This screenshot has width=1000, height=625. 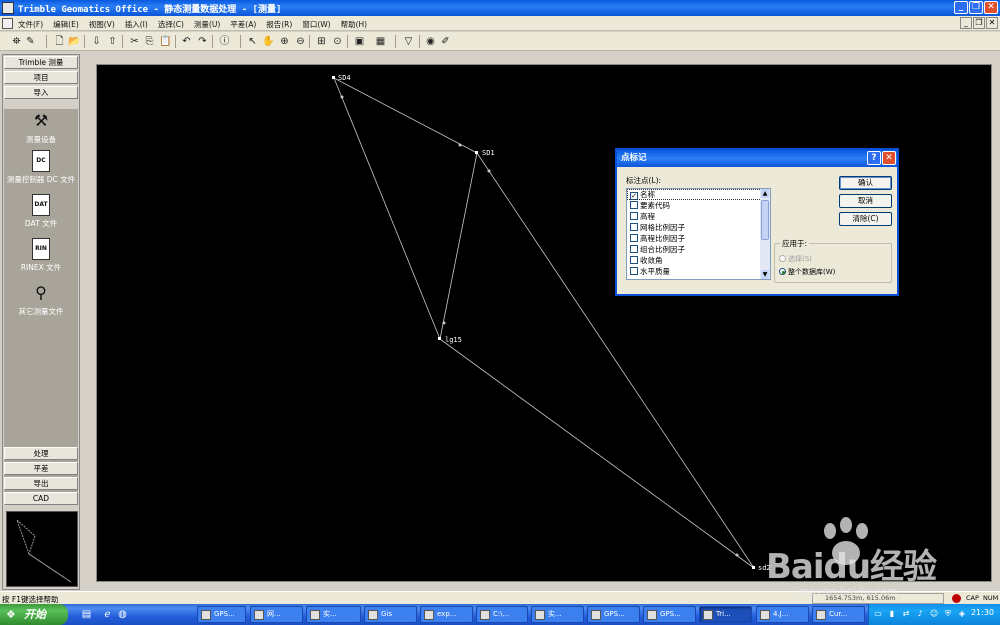 I want to click on option-elevation: 高程, so click(x=698, y=216).